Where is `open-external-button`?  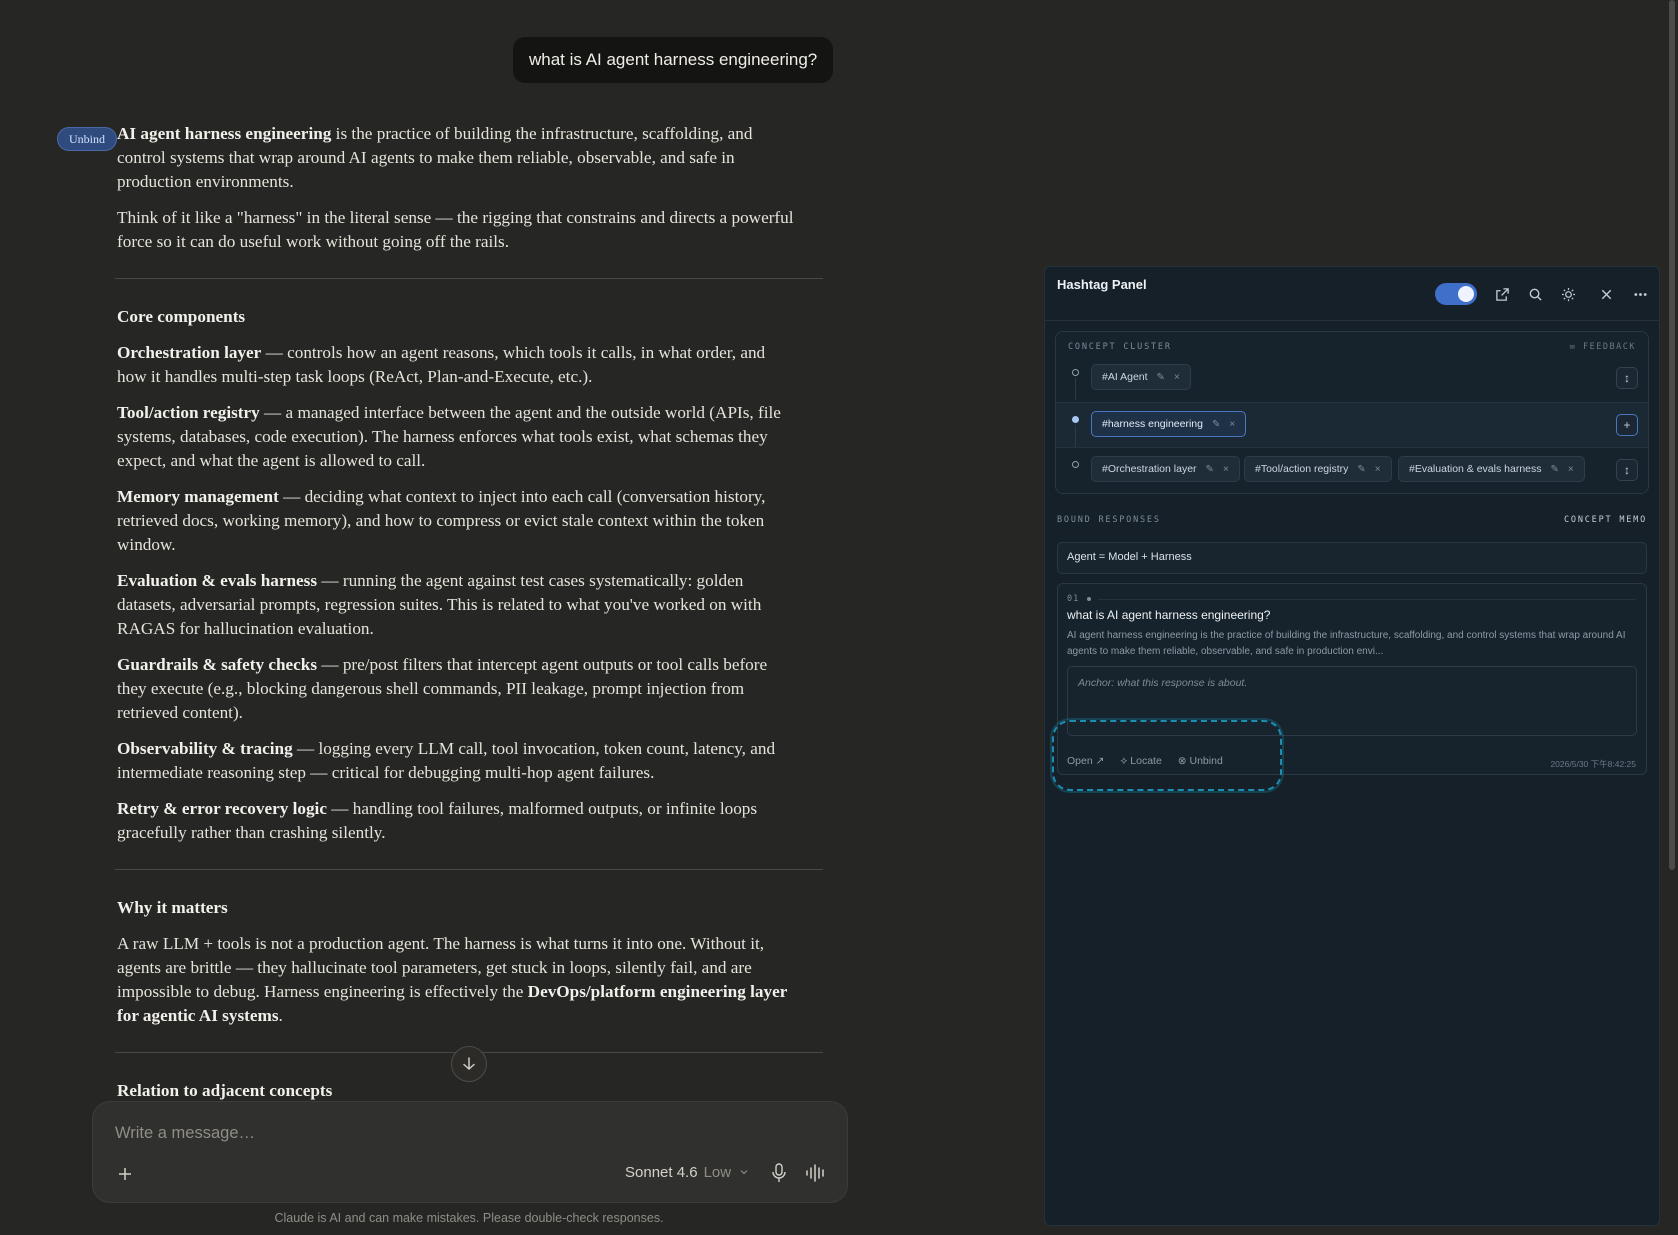
open-external-button is located at coordinates (1502, 294).